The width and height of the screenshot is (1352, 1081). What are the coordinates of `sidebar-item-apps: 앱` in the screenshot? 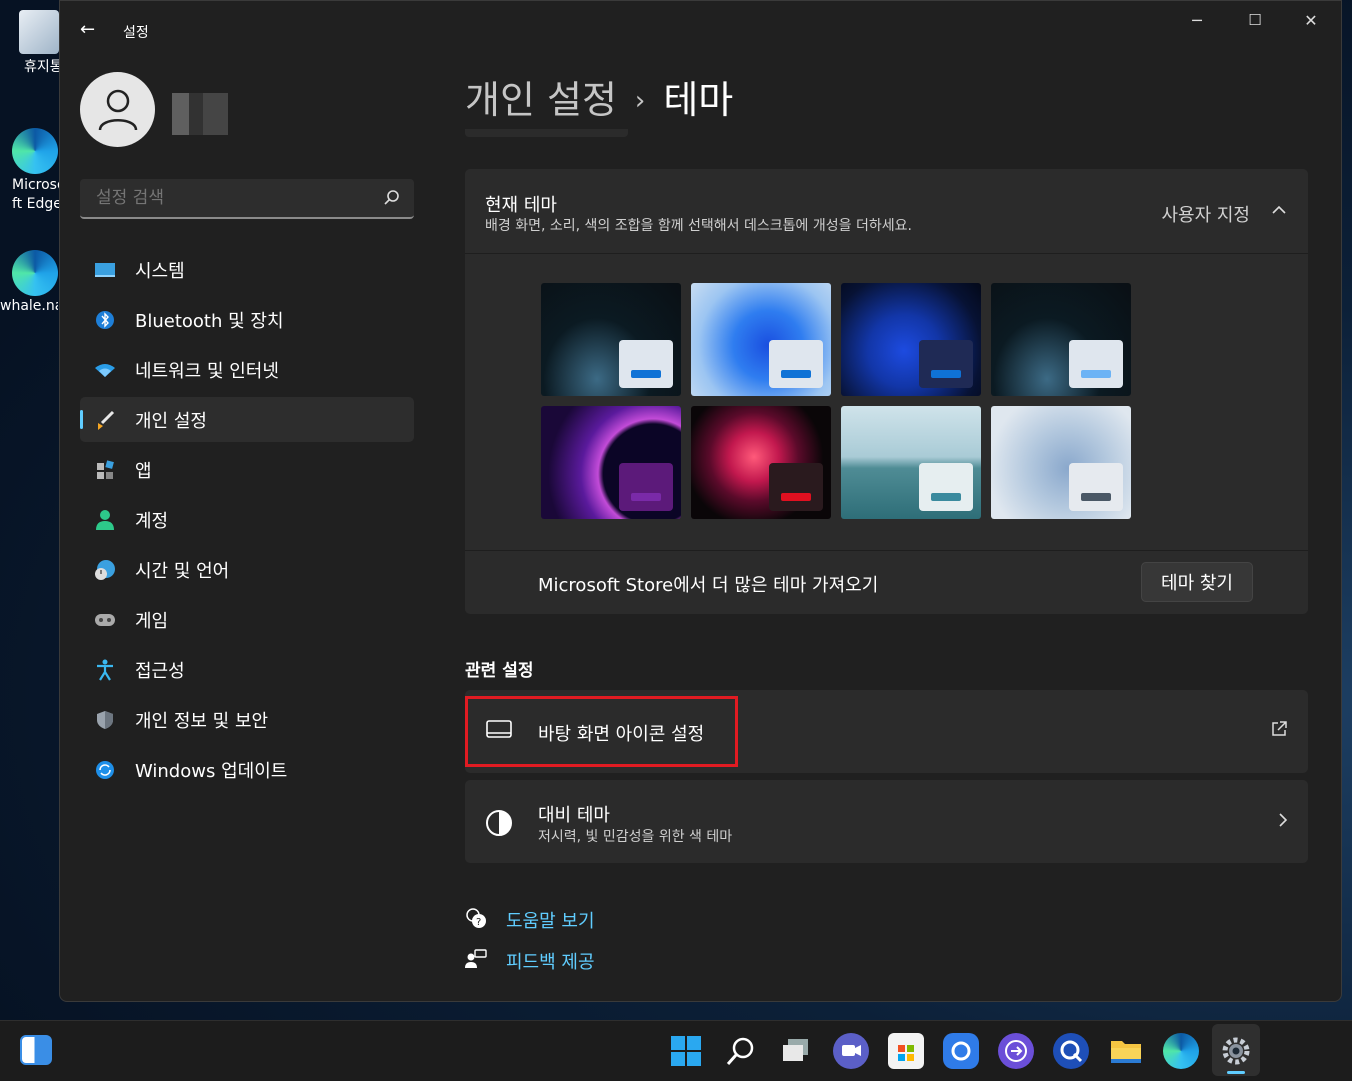 It's located at (247, 469).